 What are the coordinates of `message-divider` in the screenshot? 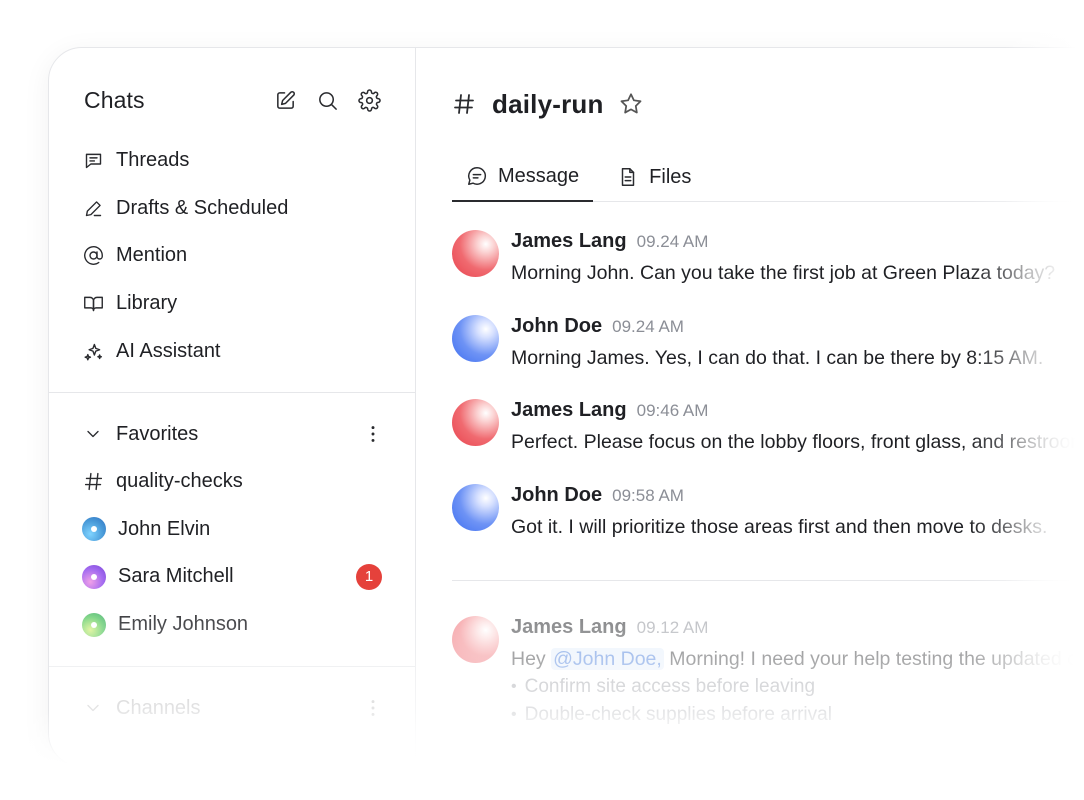 It's located at (768, 580).